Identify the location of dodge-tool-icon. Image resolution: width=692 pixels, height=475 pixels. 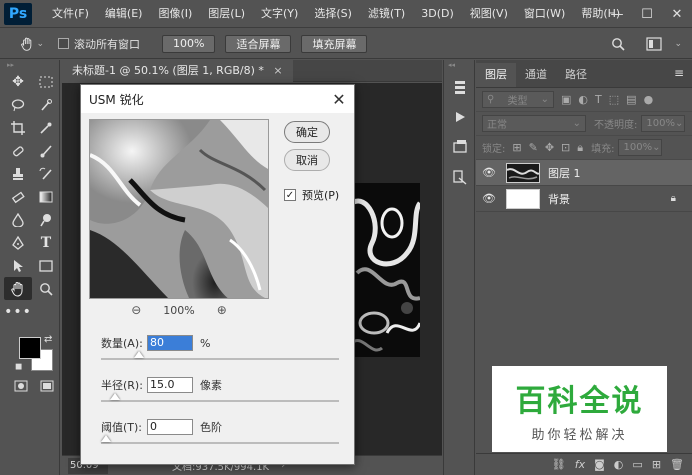
(46, 219).